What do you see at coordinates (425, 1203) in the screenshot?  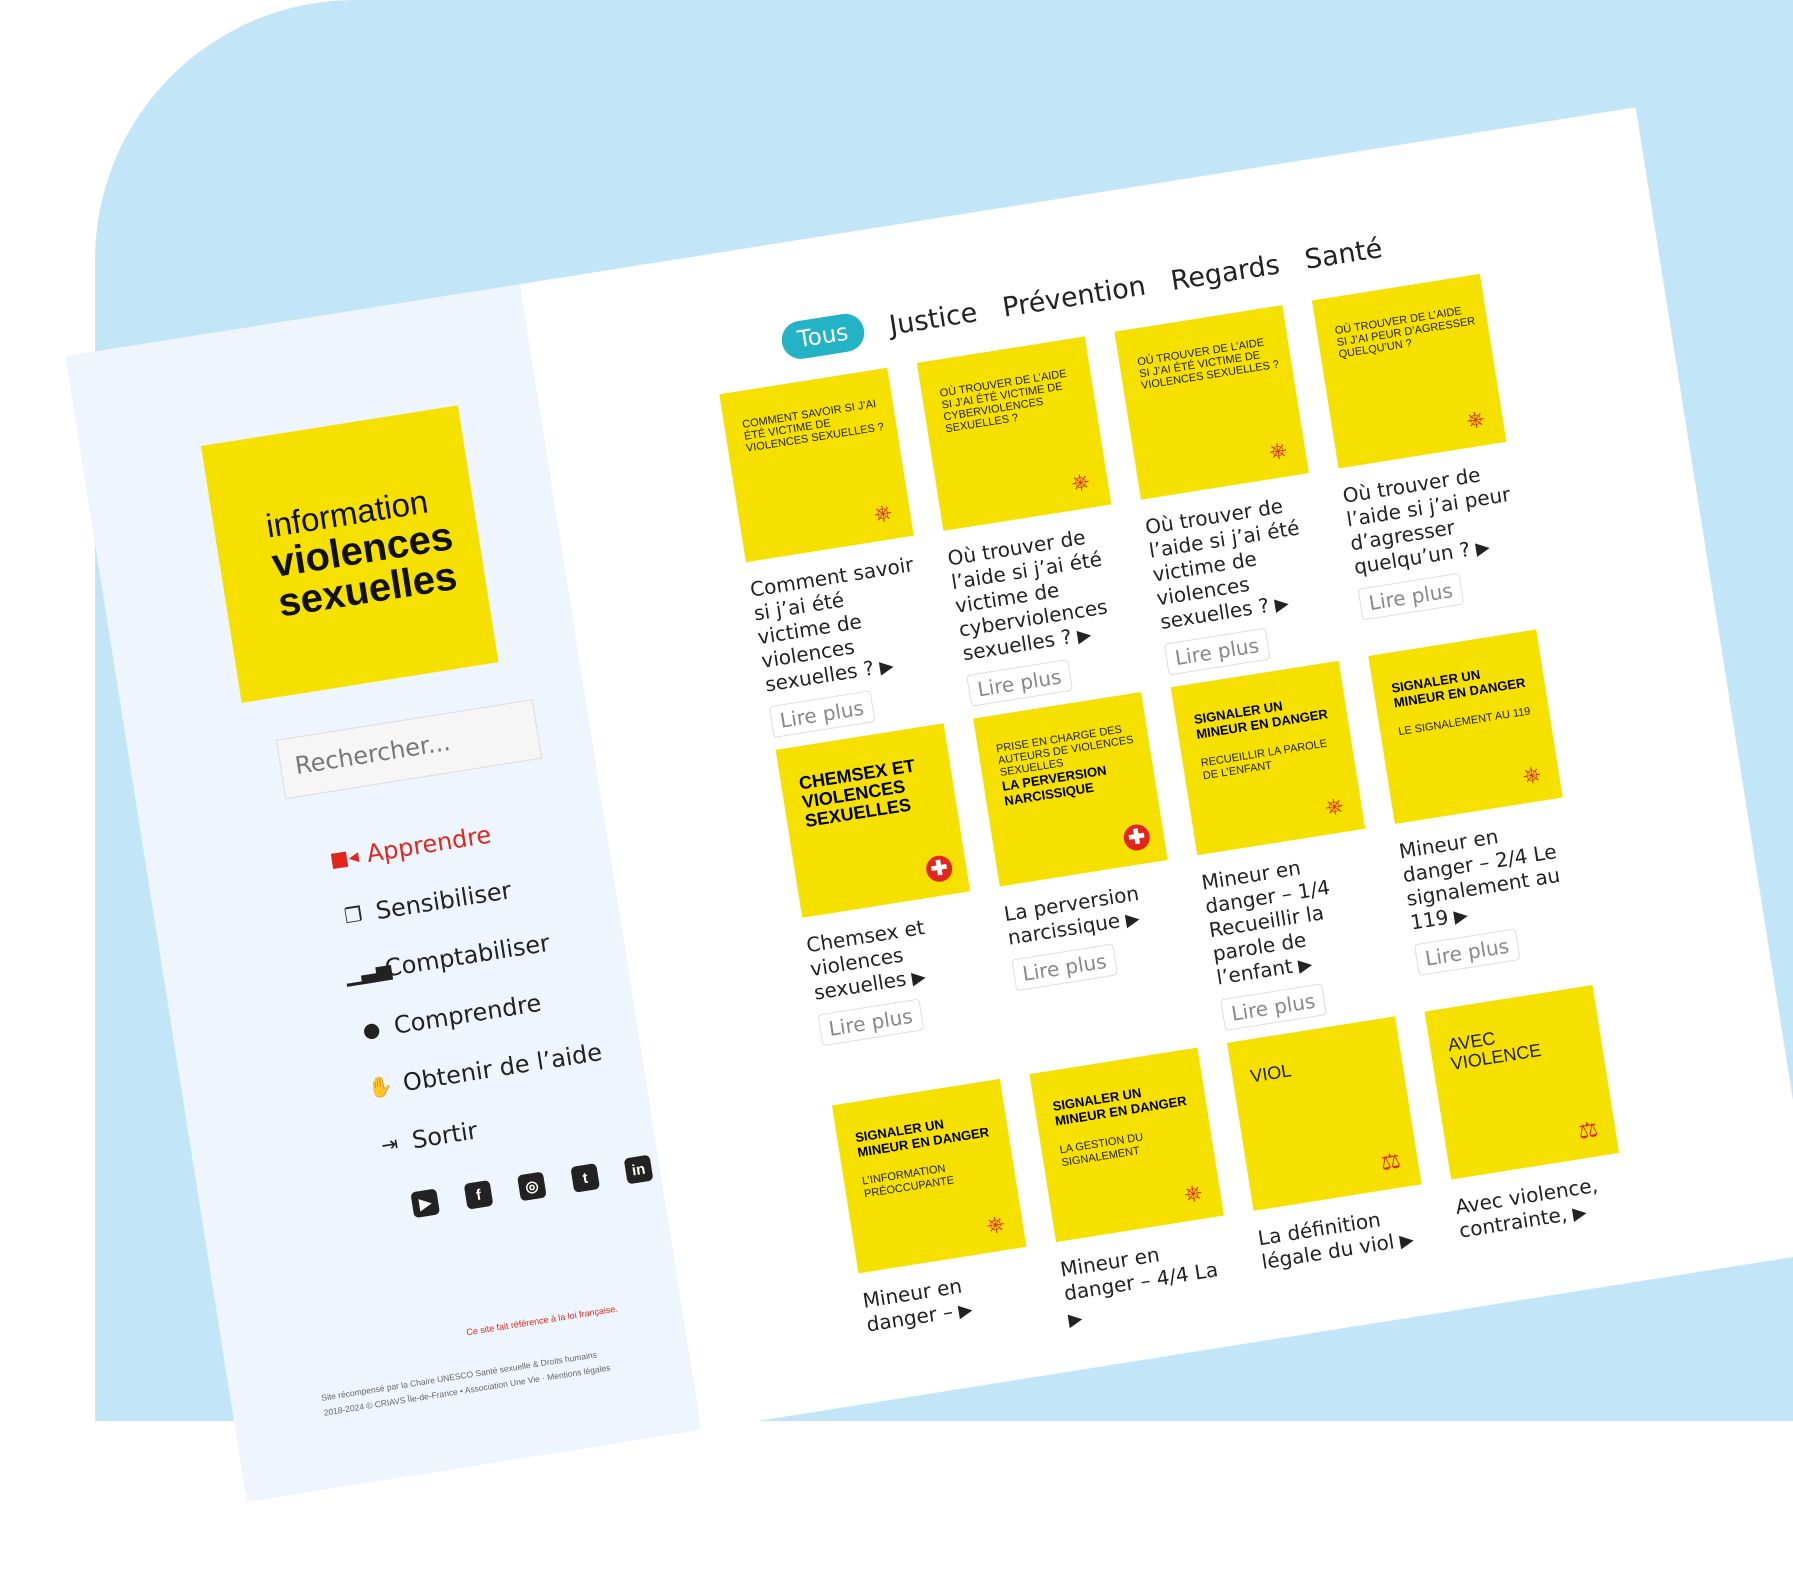 I see `youtube-icon: ▶` at bounding box center [425, 1203].